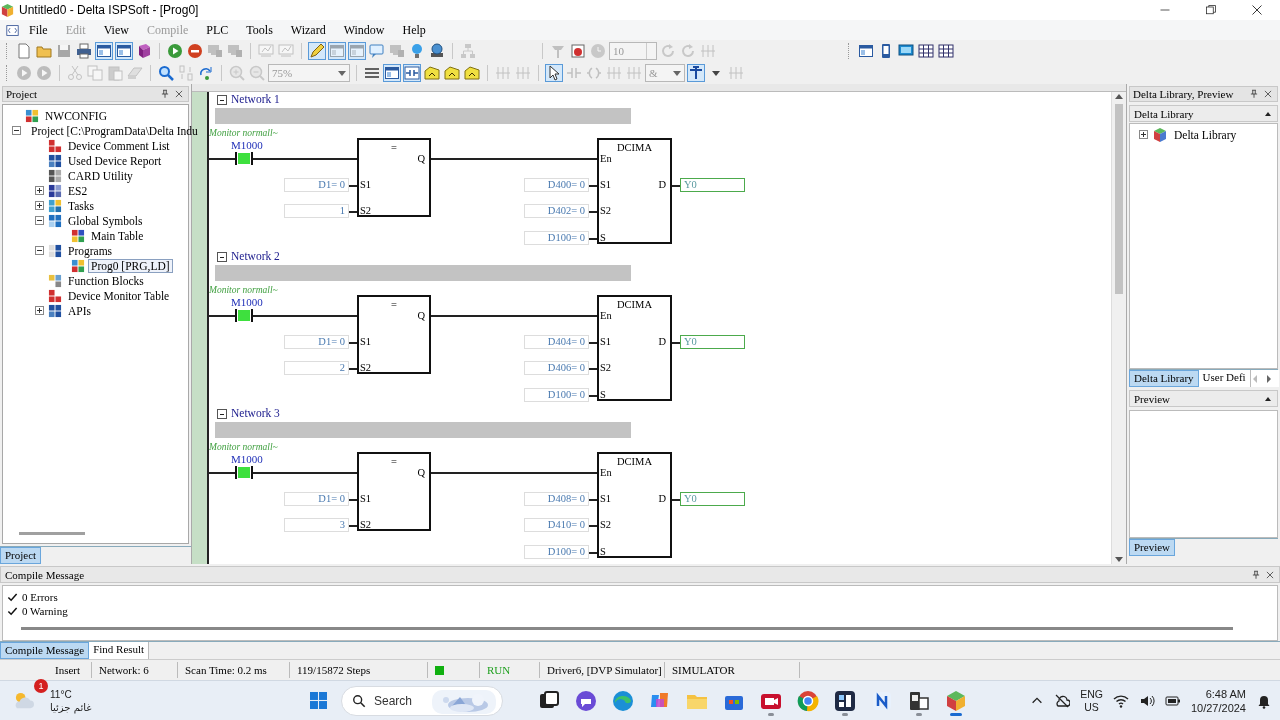  I want to click on panel-tab: Delta Library, so click(1164, 378).